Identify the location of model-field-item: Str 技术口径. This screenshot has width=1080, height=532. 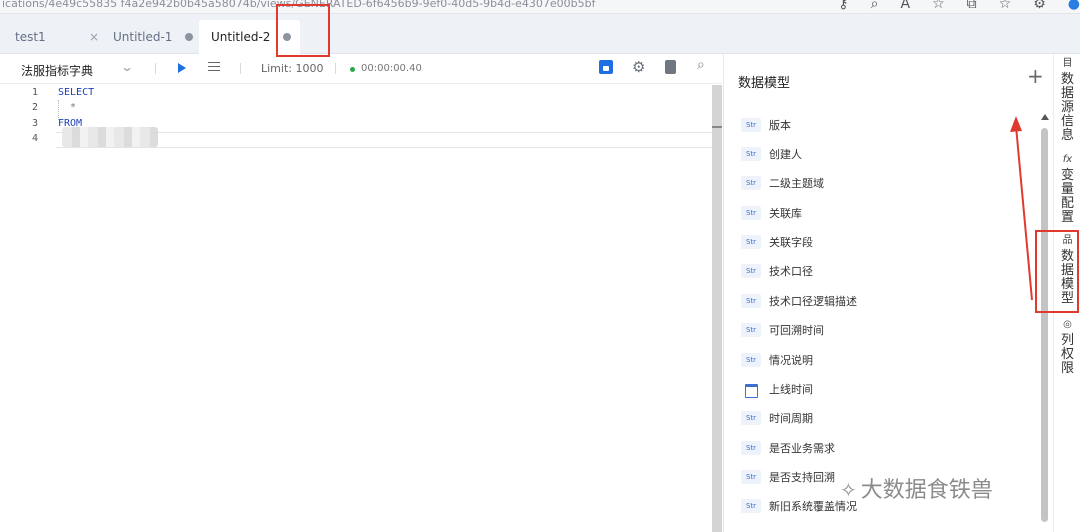
(777, 271).